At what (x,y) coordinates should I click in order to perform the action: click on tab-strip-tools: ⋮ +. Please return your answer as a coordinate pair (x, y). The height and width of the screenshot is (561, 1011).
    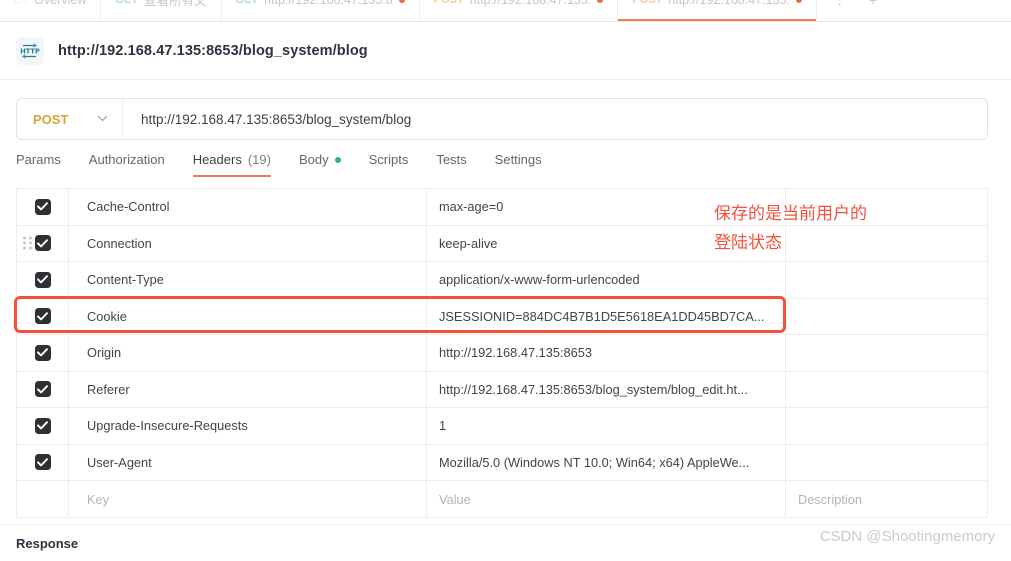
    Looking at the image, I should click on (855, 10).